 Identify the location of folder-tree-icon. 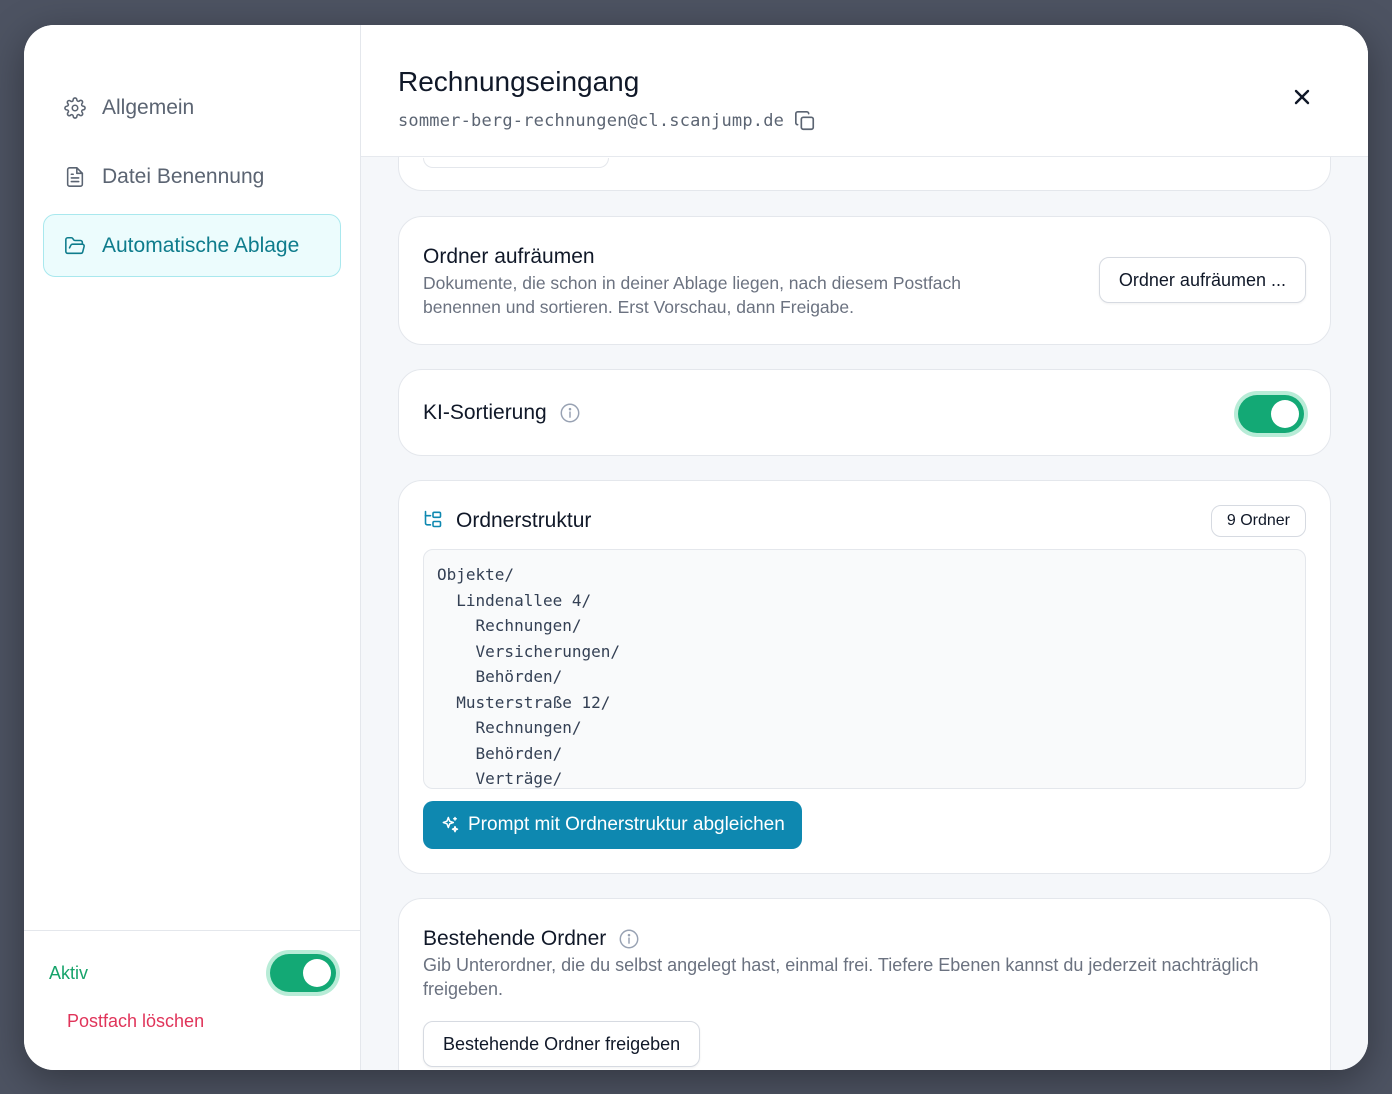
(433, 521).